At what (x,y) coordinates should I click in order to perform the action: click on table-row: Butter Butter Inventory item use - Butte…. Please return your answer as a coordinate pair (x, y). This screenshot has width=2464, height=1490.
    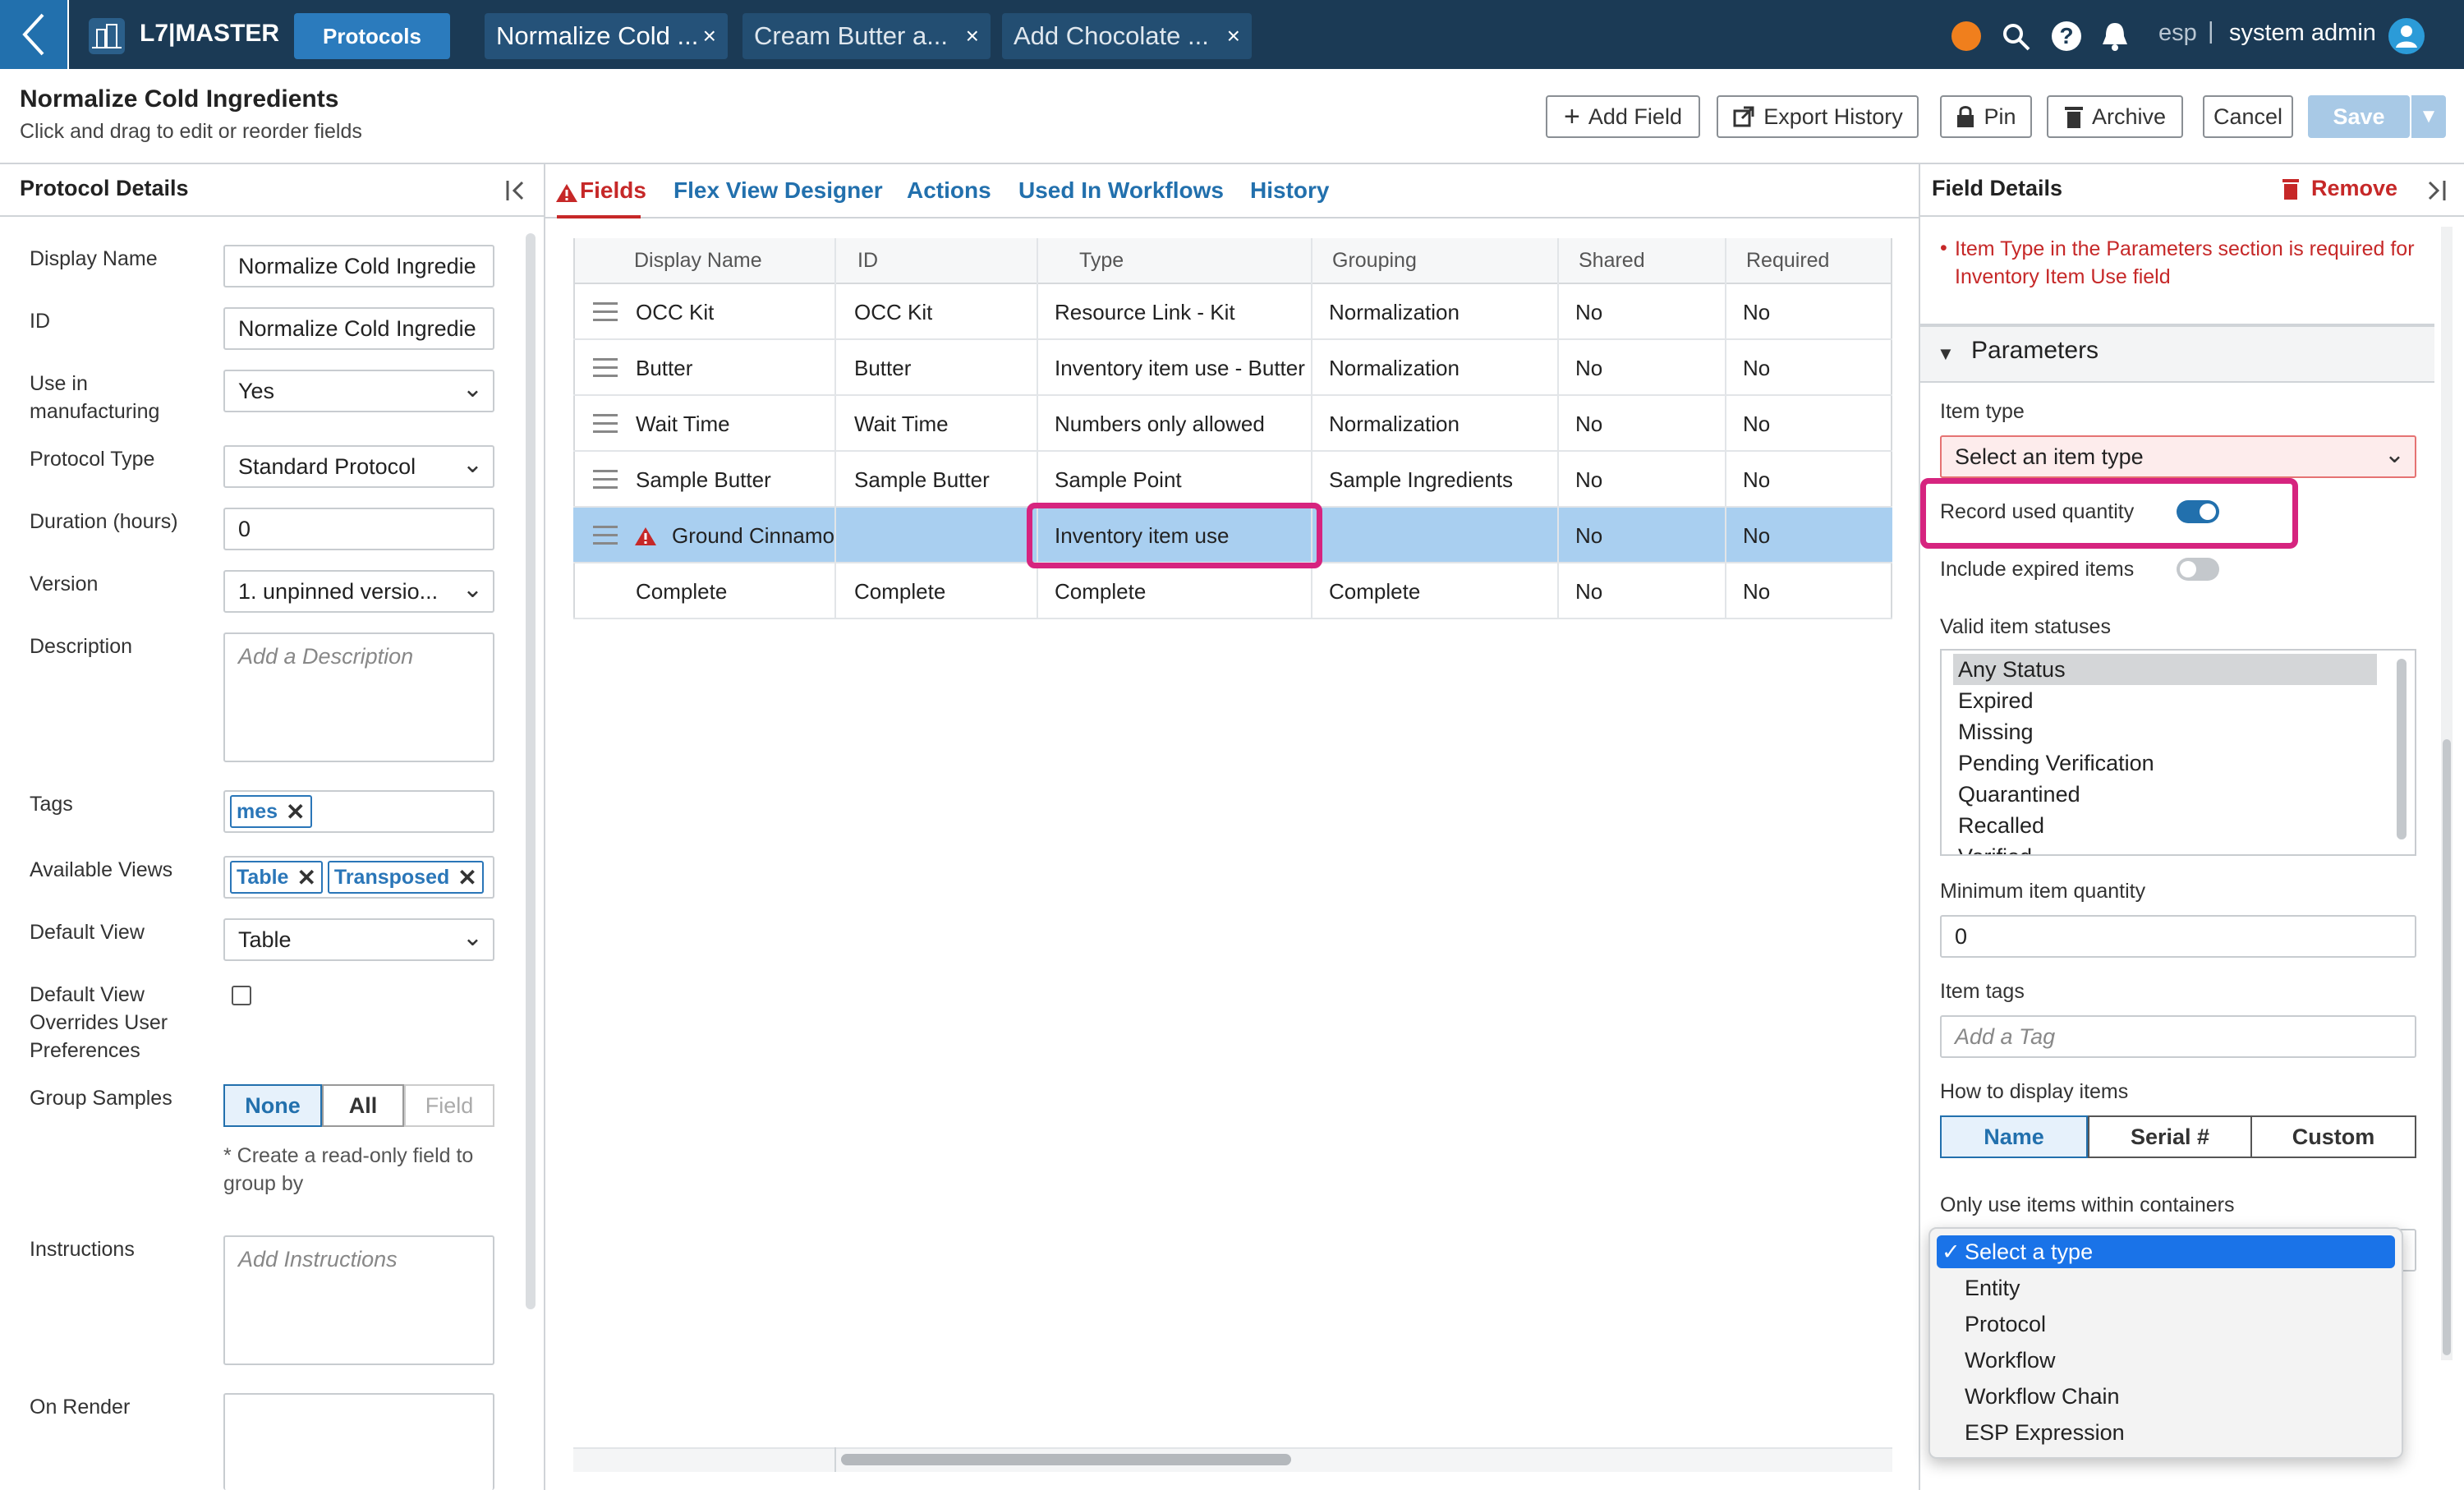
    Looking at the image, I should click on (1232, 368).